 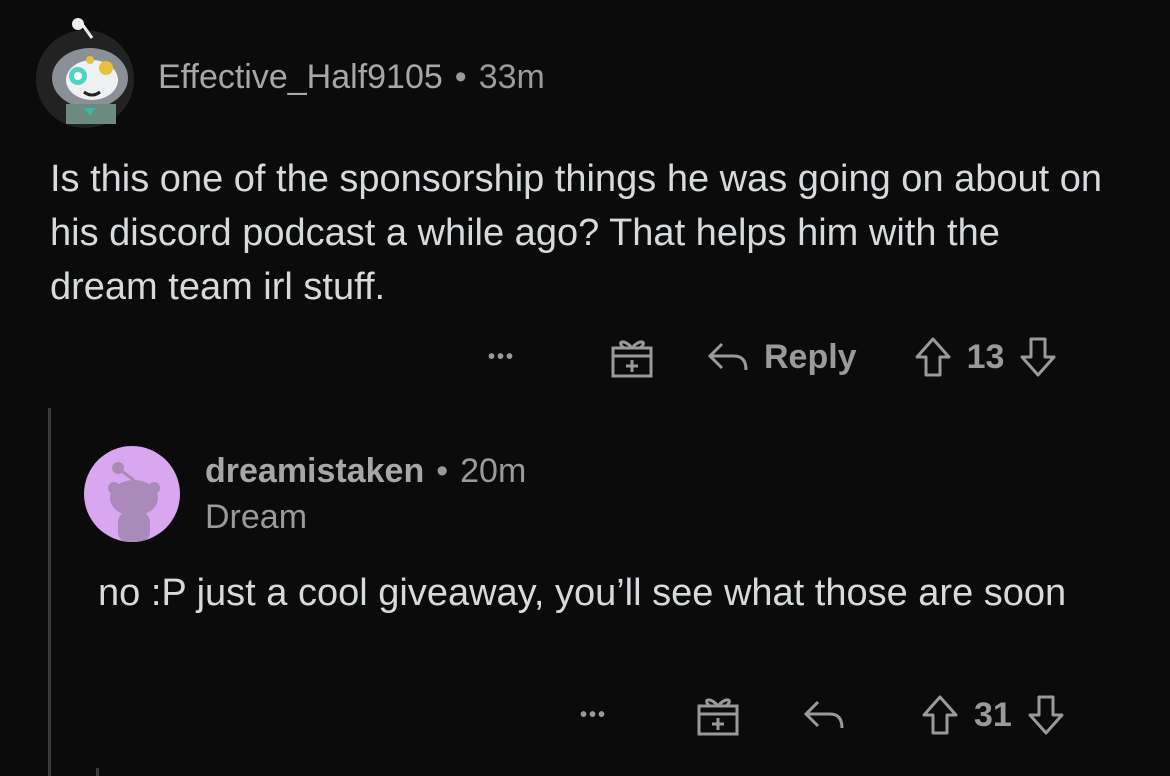 I want to click on user-flair: Dream, so click(x=256, y=517).